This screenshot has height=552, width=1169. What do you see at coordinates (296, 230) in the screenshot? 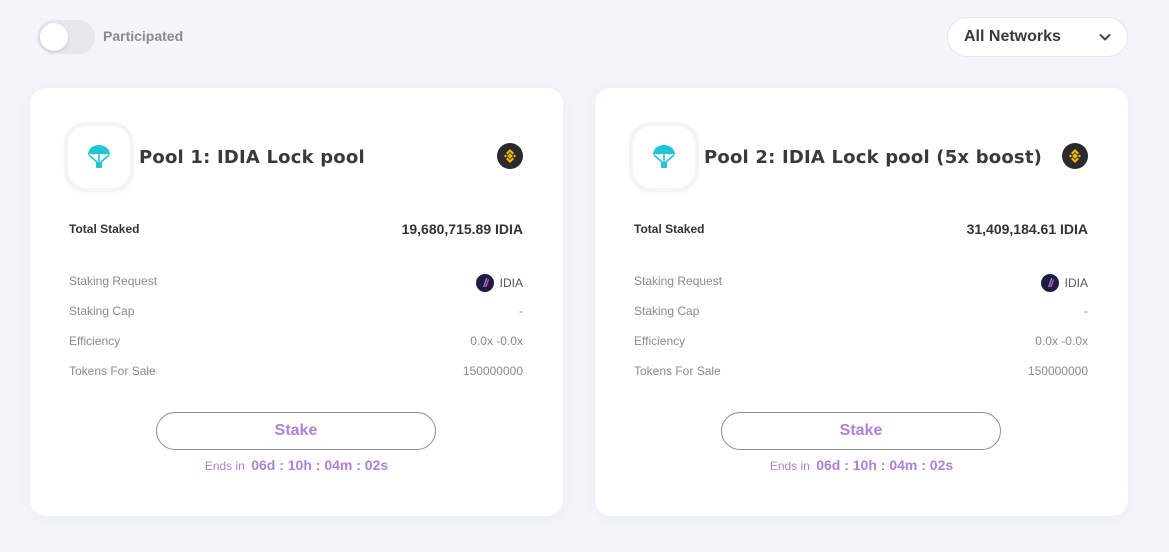
I see `total-staked-row: Total Staked 19,680,715.89 IDIA` at bounding box center [296, 230].